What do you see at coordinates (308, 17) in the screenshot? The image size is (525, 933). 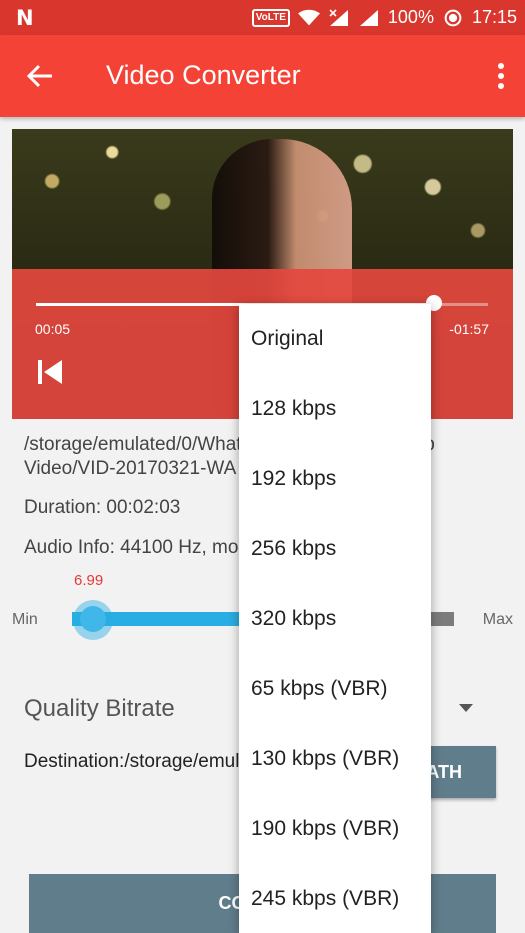 I see `wifi-icon` at bounding box center [308, 17].